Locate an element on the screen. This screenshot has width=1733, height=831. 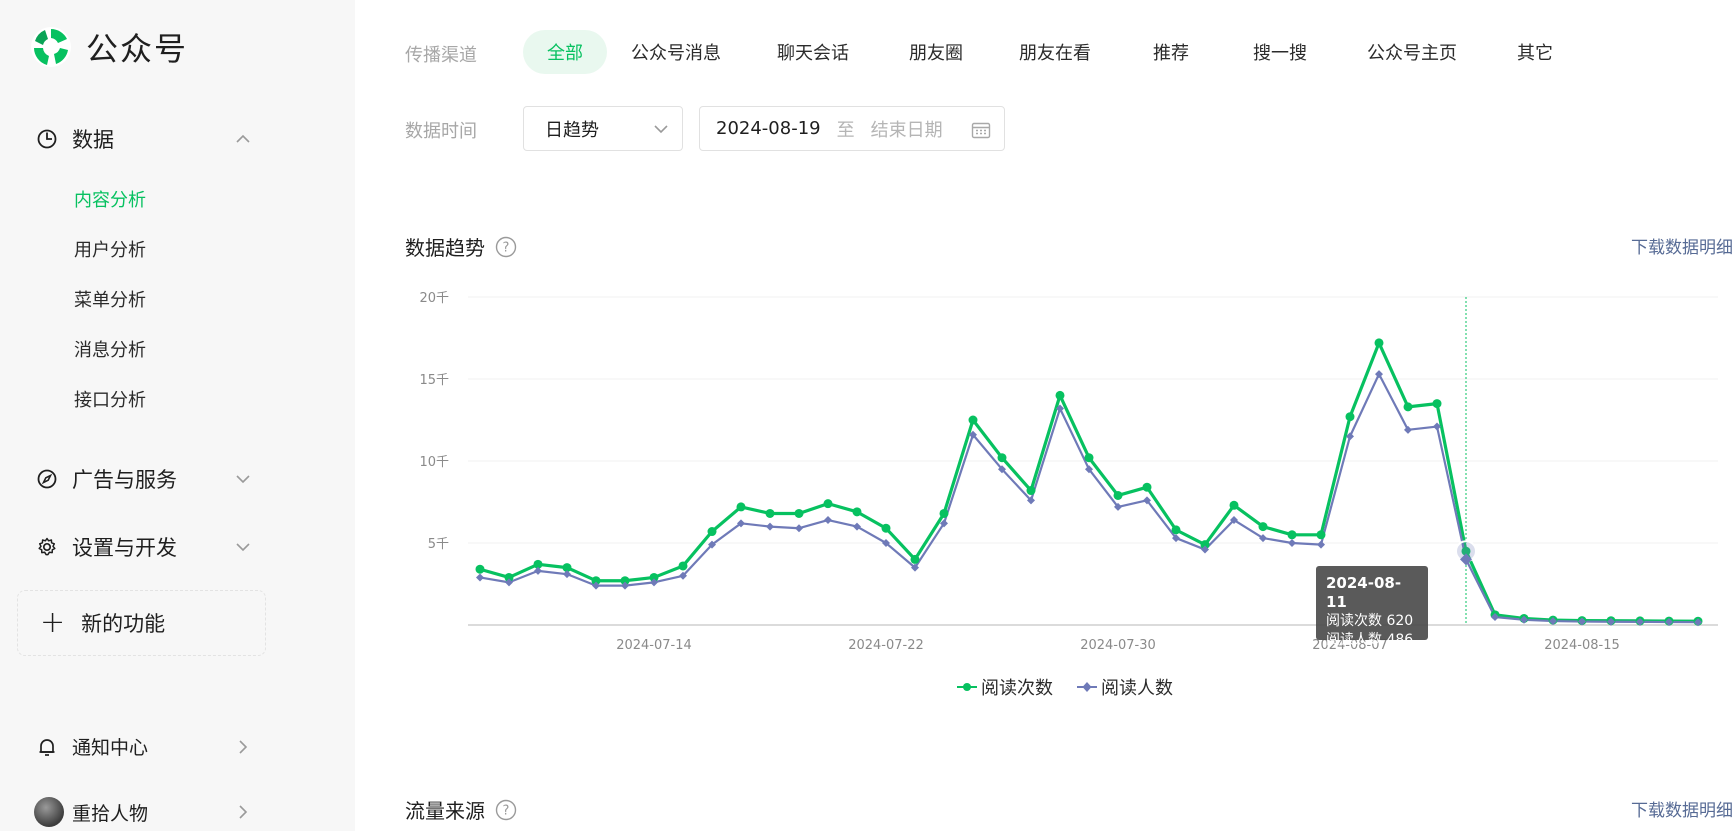
nav-ads-label: 广告与服务 is located at coordinates (124, 480).